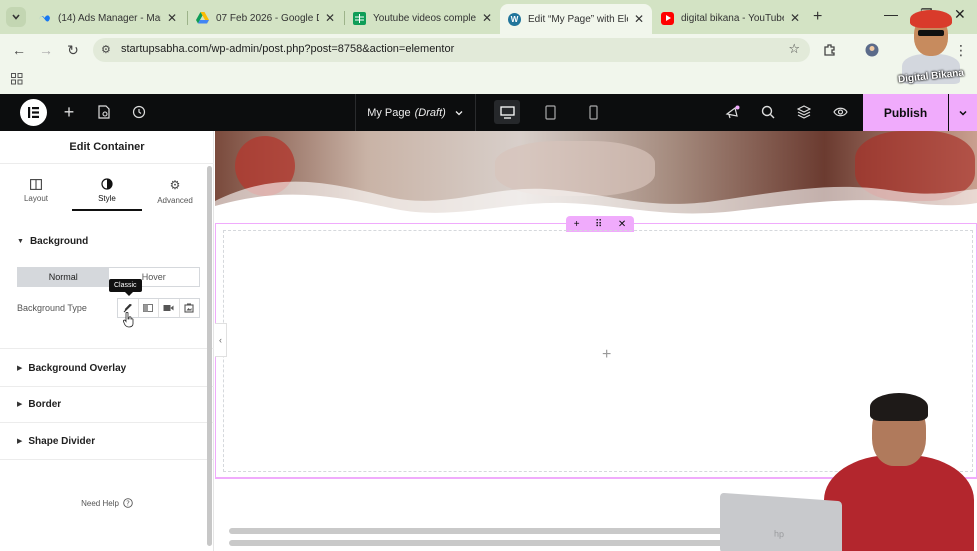 This screenshot has width=977, height=551. What do you see at coordinates (389, 112) in the screenshot?
I see `page-name: My Page` at bounding box center [389, 112].